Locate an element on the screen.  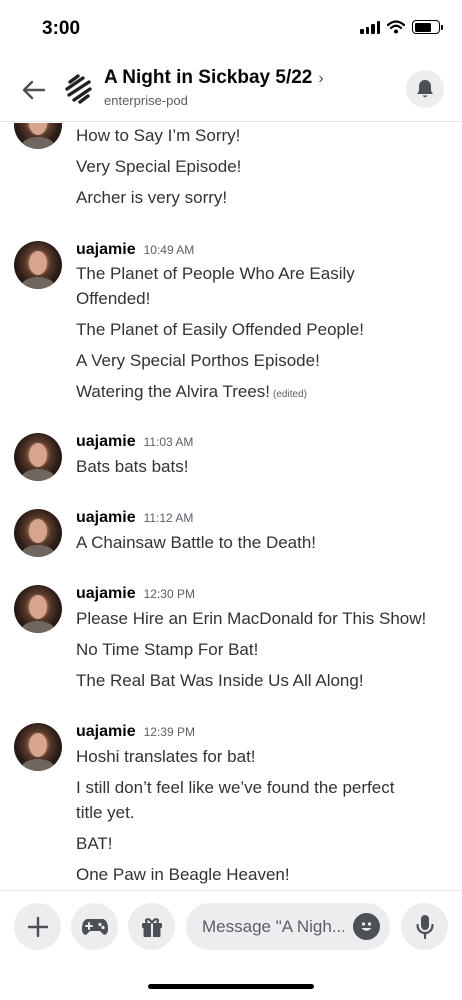
emoji-button is located at coordinates (366, 926).